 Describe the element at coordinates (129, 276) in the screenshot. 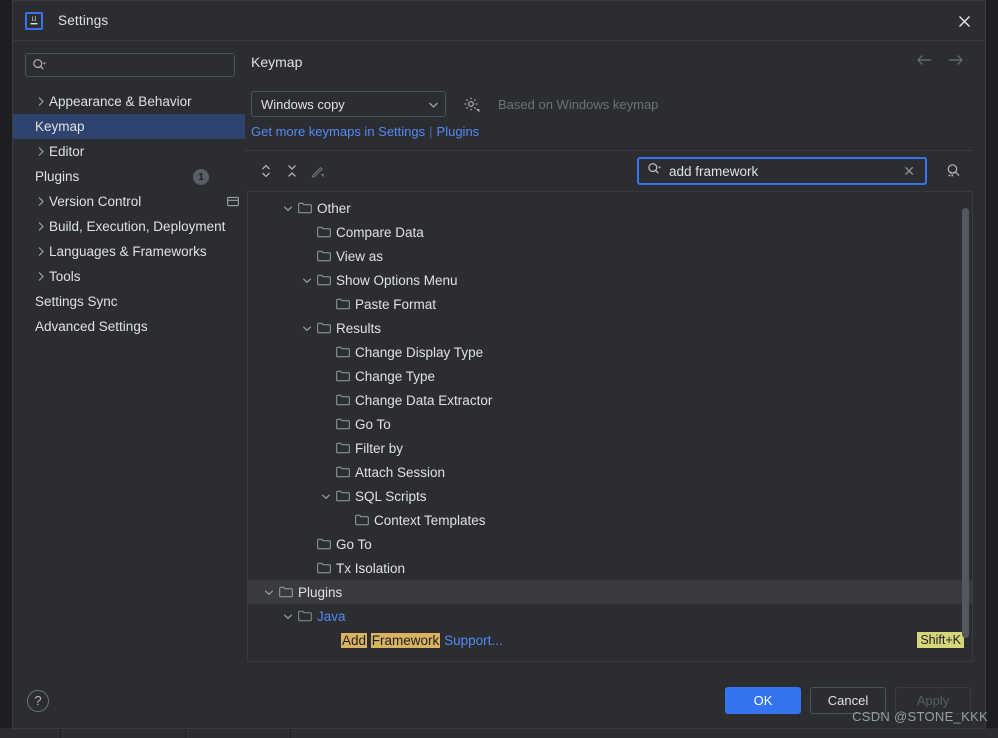

I see `sidebar-item-tools: Tools` at that location.